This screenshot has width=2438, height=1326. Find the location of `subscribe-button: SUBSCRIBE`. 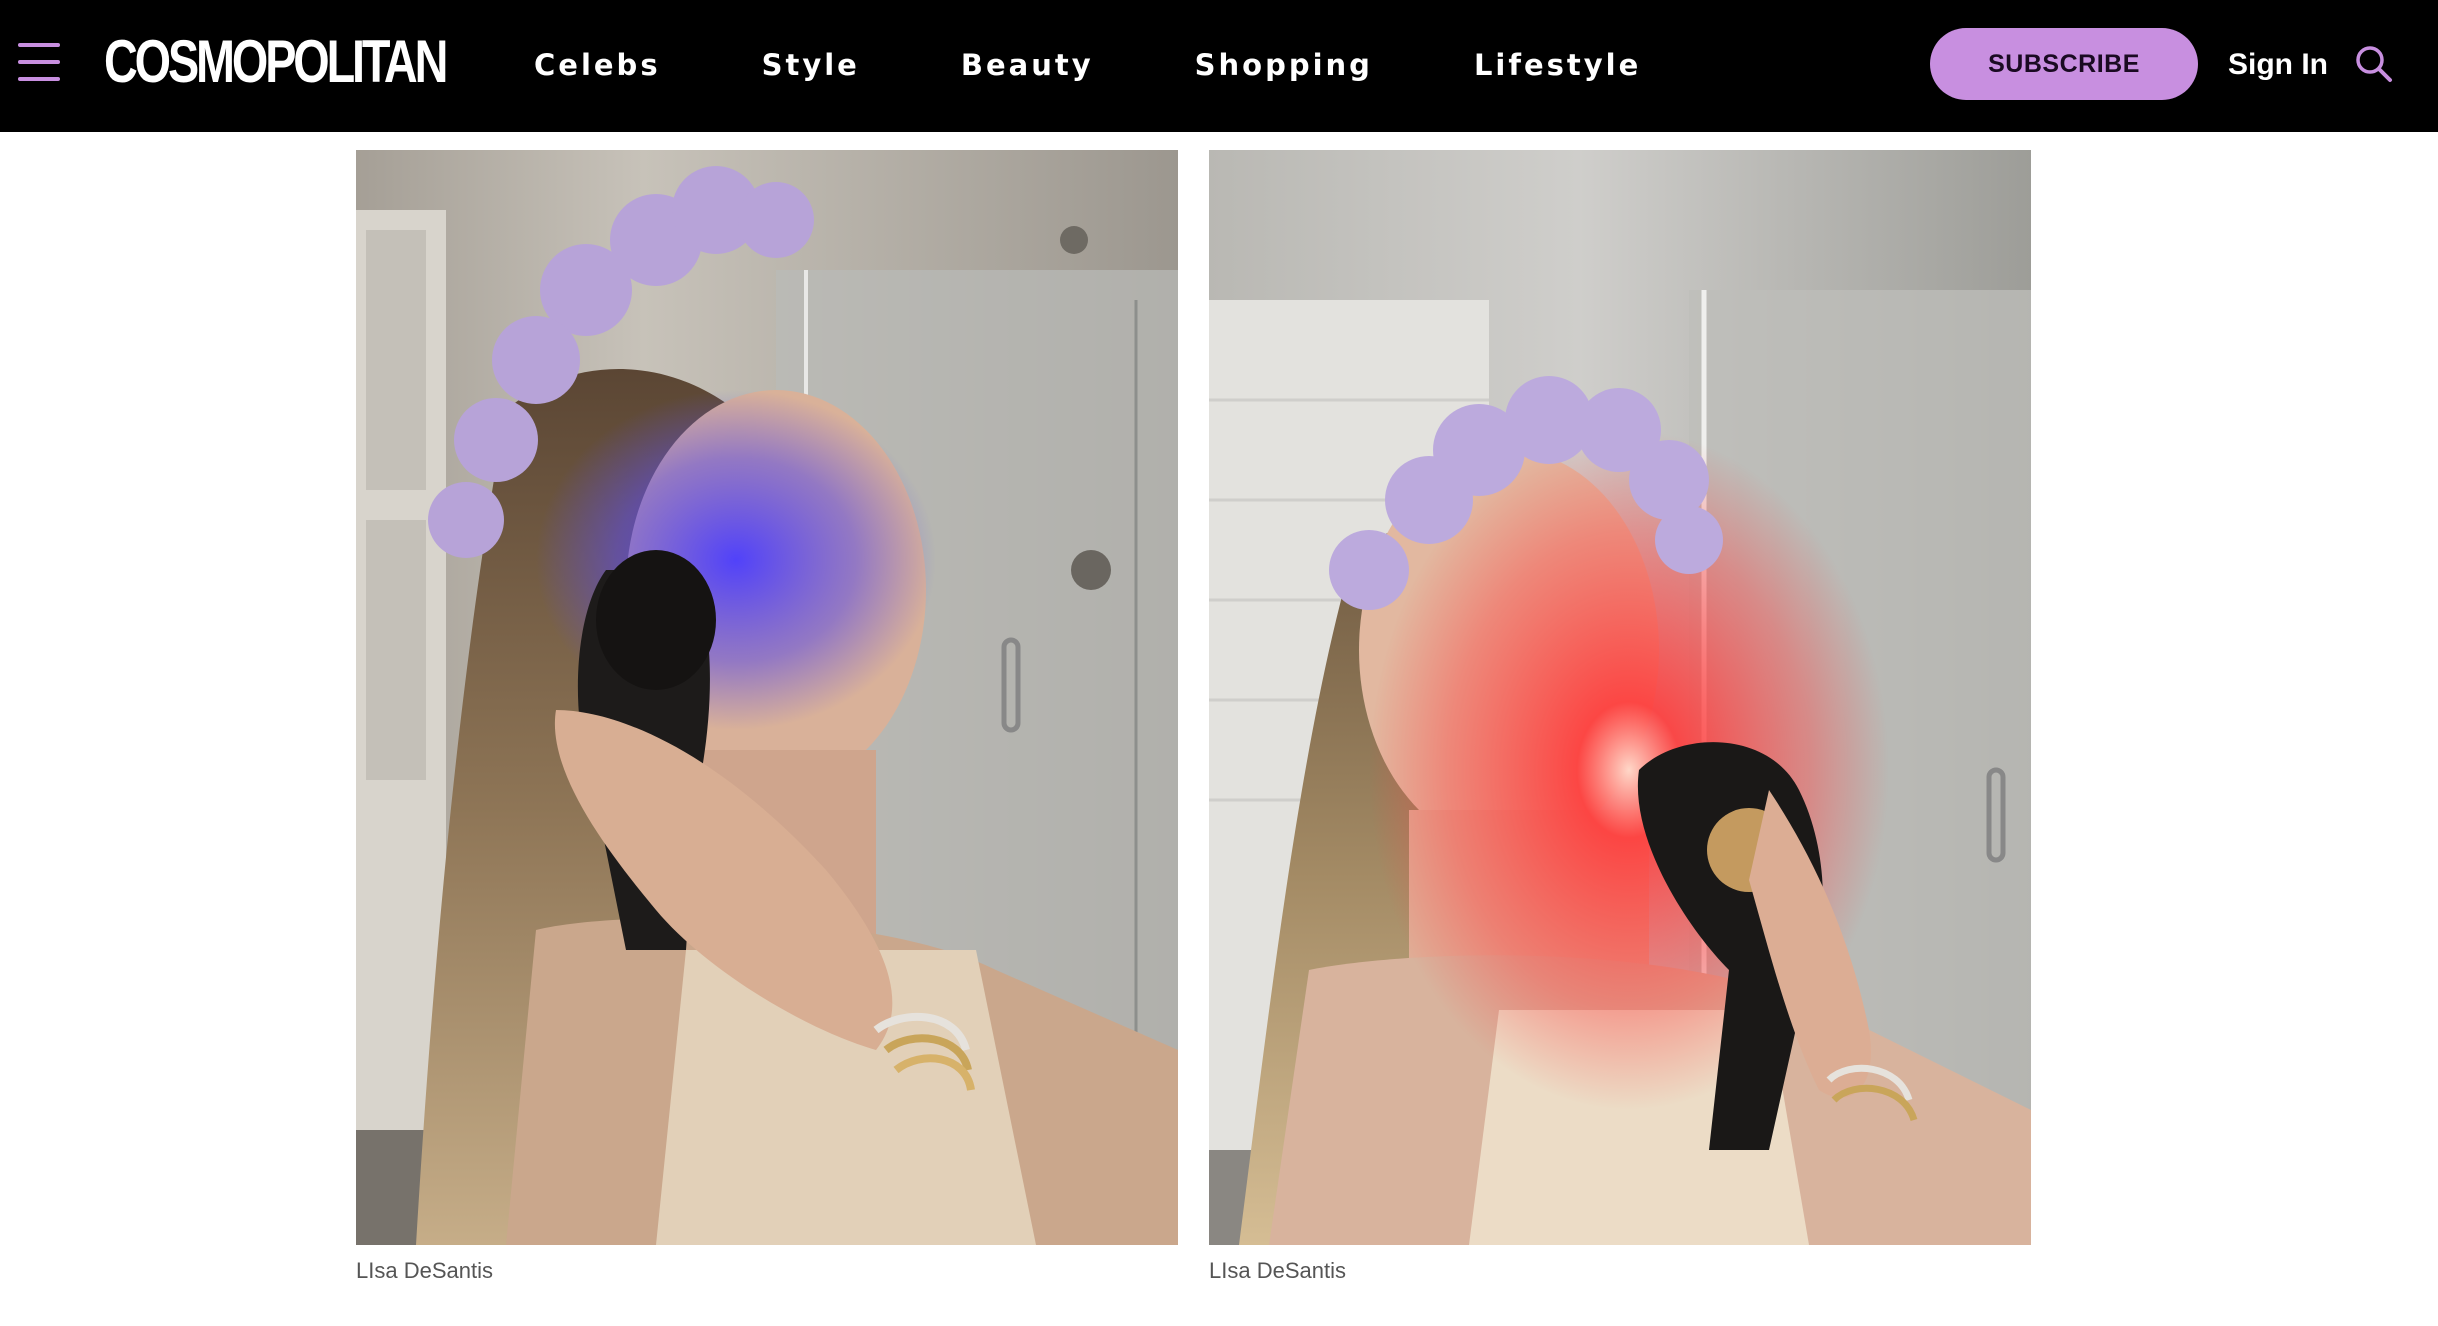

subscribe-button: SUBSCRIBE is located at coordinates (2064, 64).